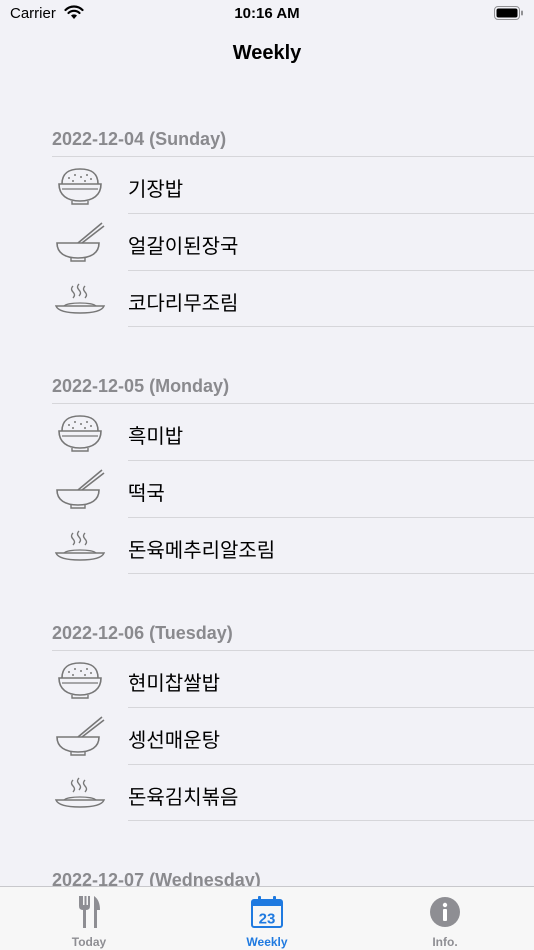  What do you see at coordinates (139, 139) in the screenshot?
I see `day-header: 2022-12-04 (Sunday)` at bounding box center [139, 139].